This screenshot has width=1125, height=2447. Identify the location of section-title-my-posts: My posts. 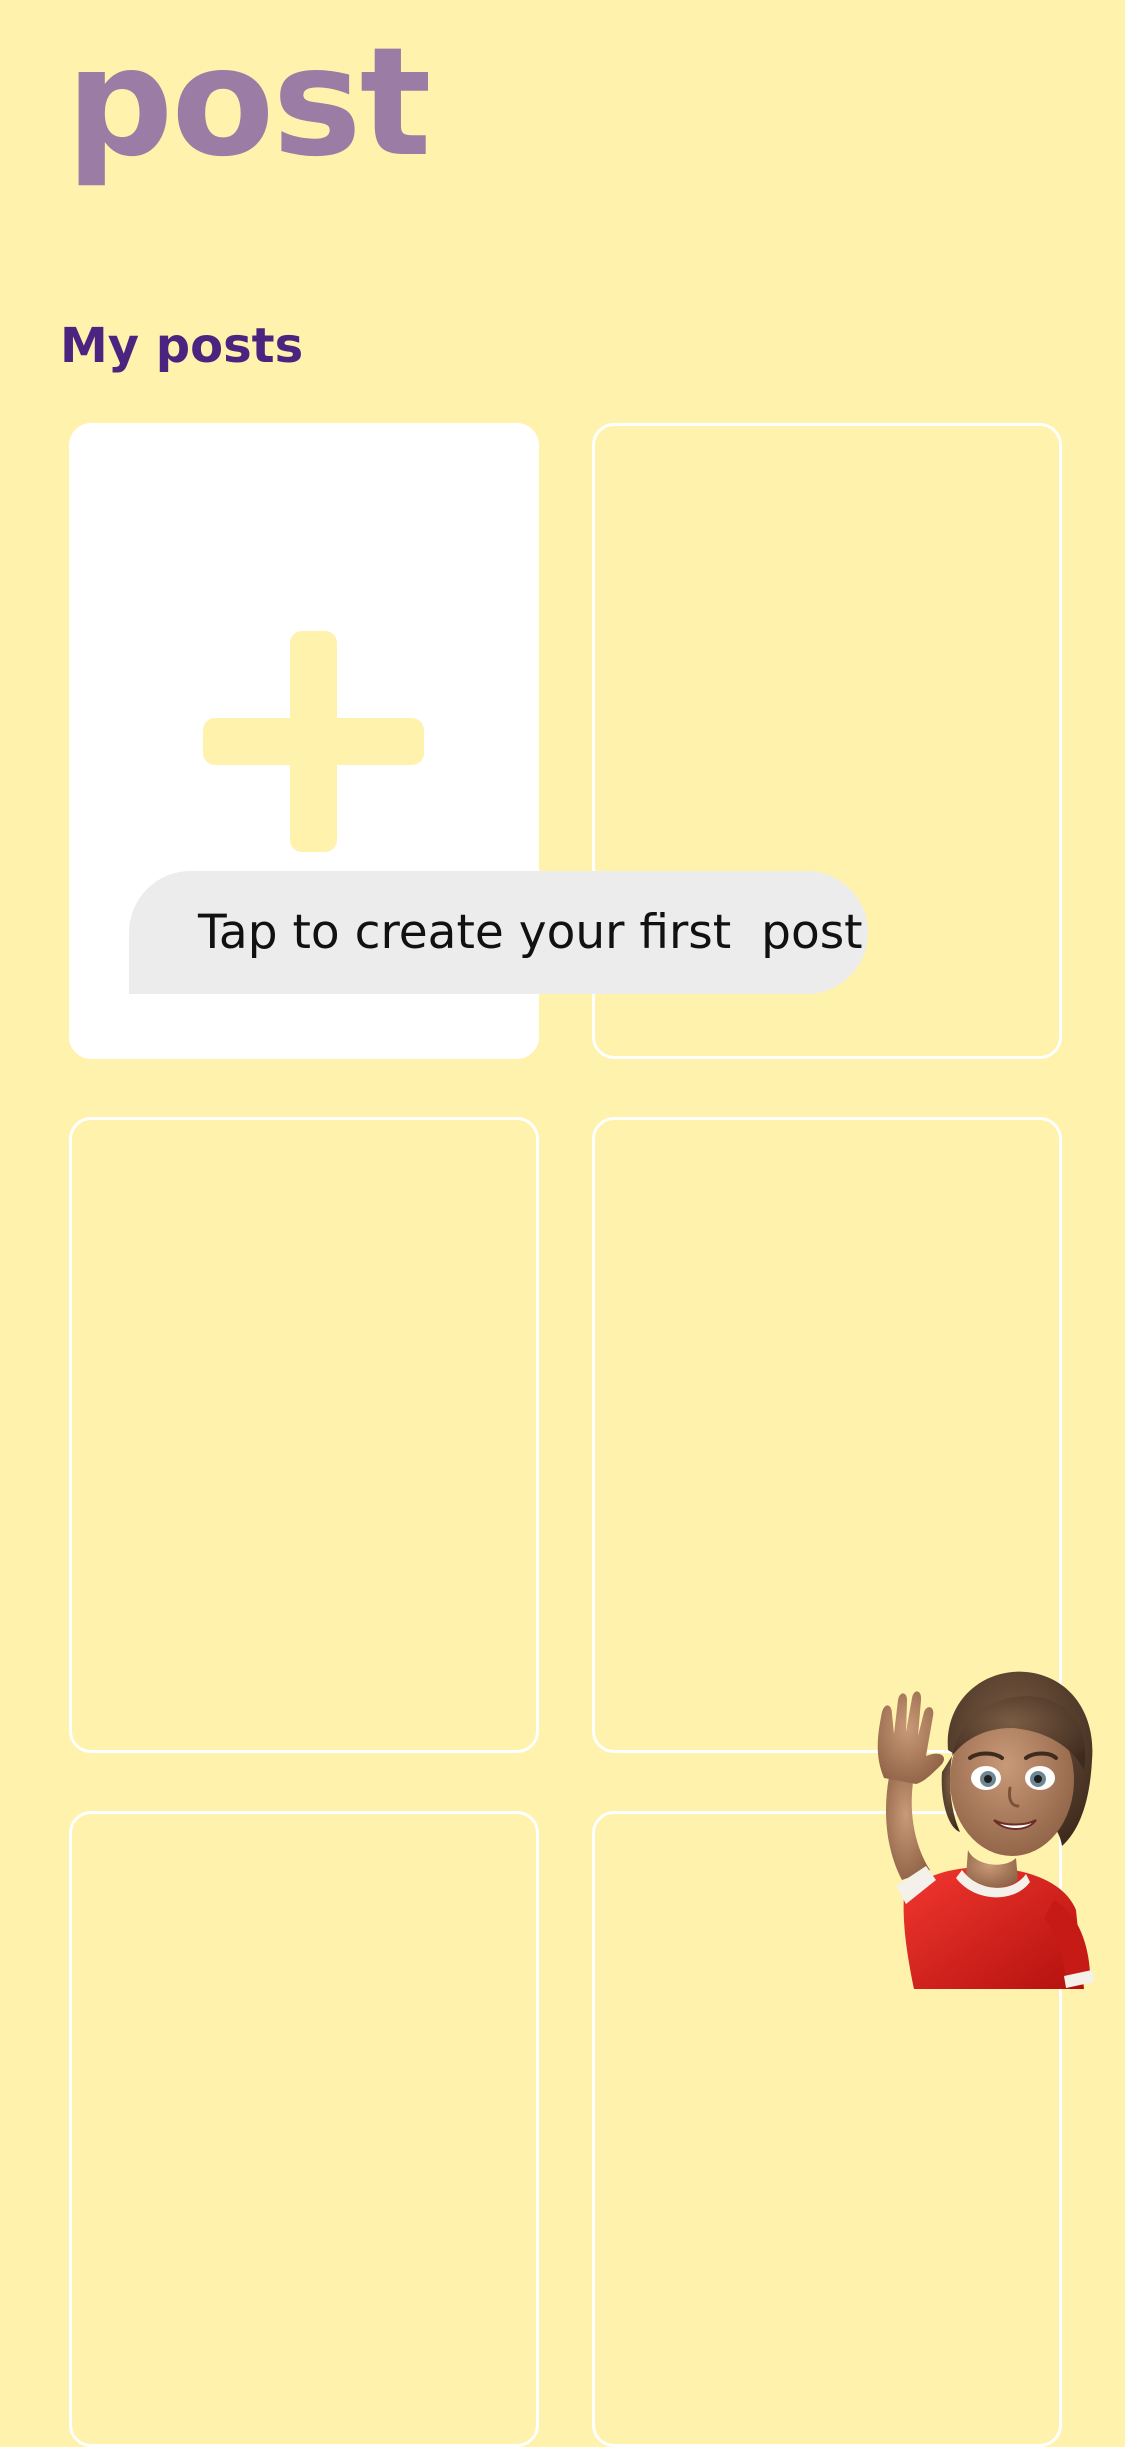
(182, 346).